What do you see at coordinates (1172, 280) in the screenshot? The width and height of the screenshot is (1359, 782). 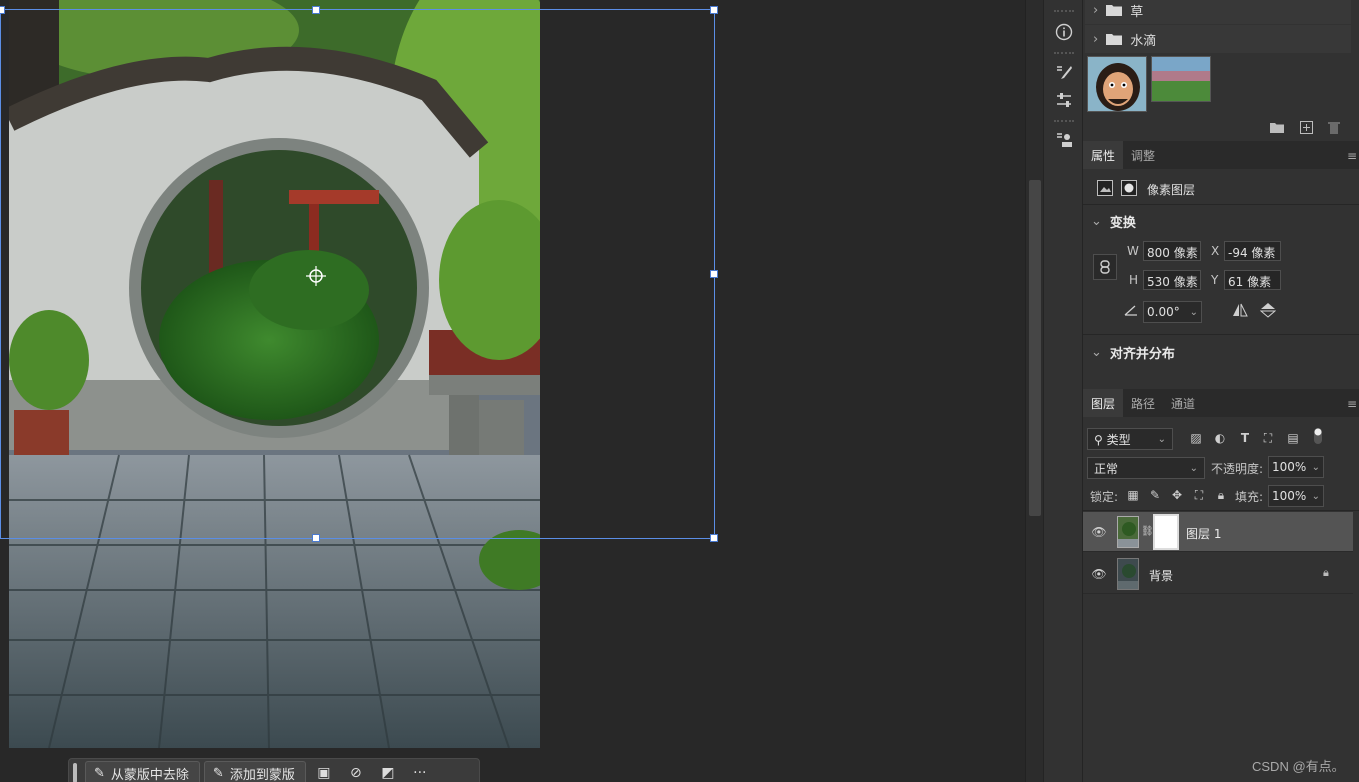 I see `height-field: 530 像素` at bounding box center [1172, 280].